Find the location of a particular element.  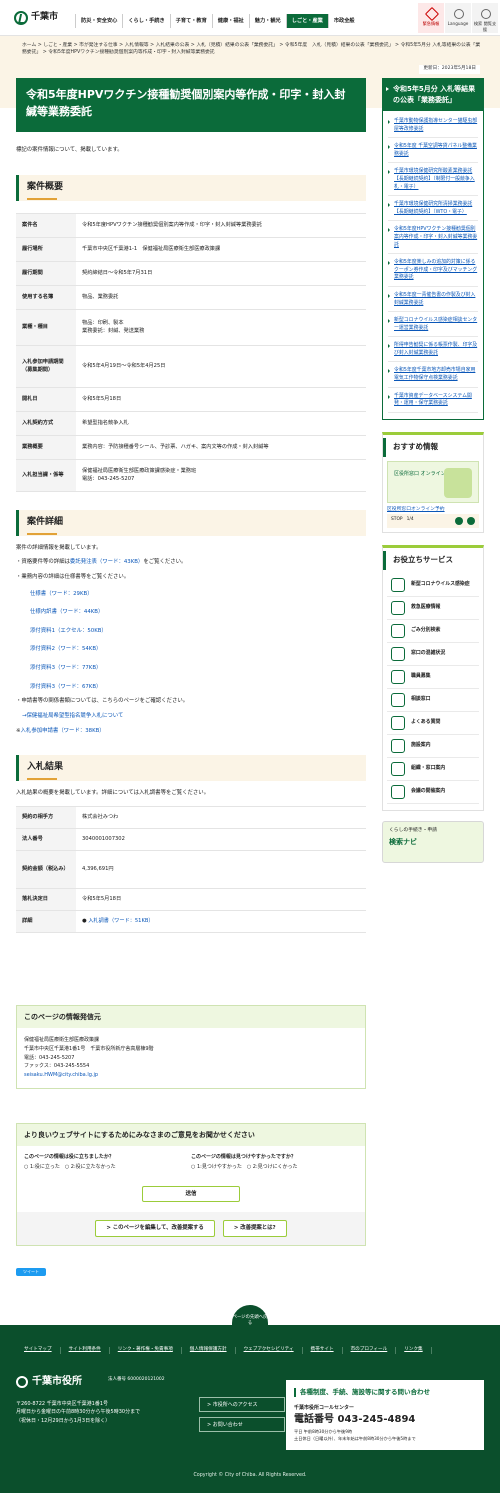

spec-breakdown-link: 仕様内訳書（ワード：44KB） is located at coordinates (66, 612).